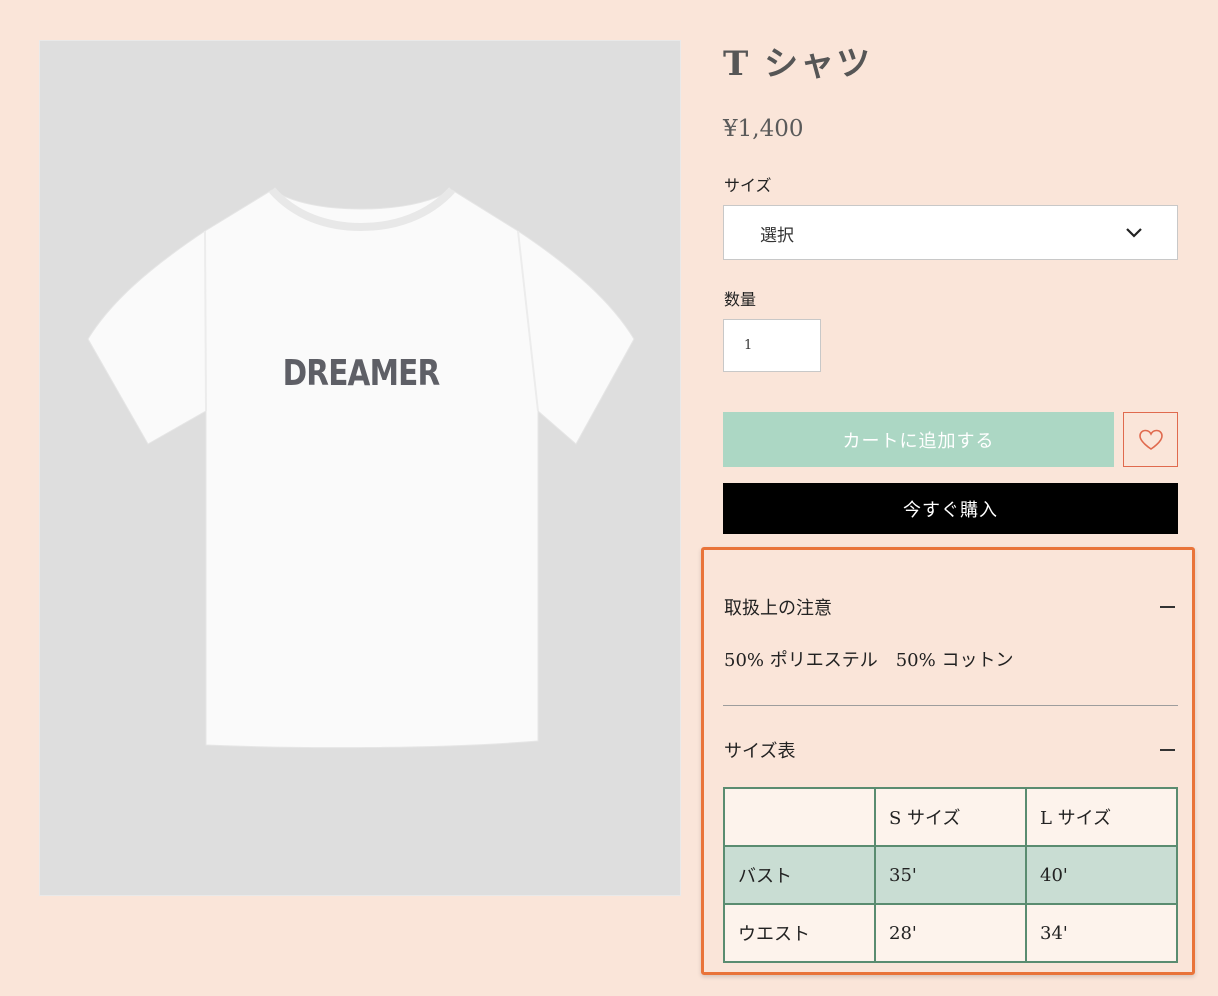 The width and height of the screenshot is (1218, 996). I want to click on product-title: T シャツ, so click(798, 64).